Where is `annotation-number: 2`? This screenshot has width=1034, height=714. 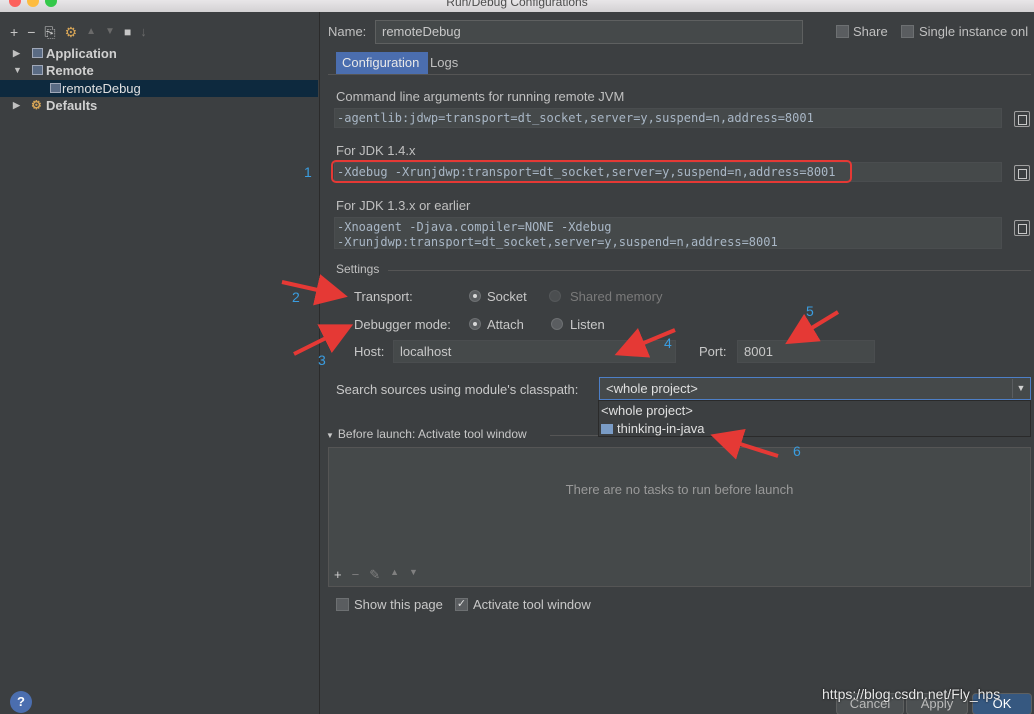
annotation-number: 2 is located at coordinates (296, 297).